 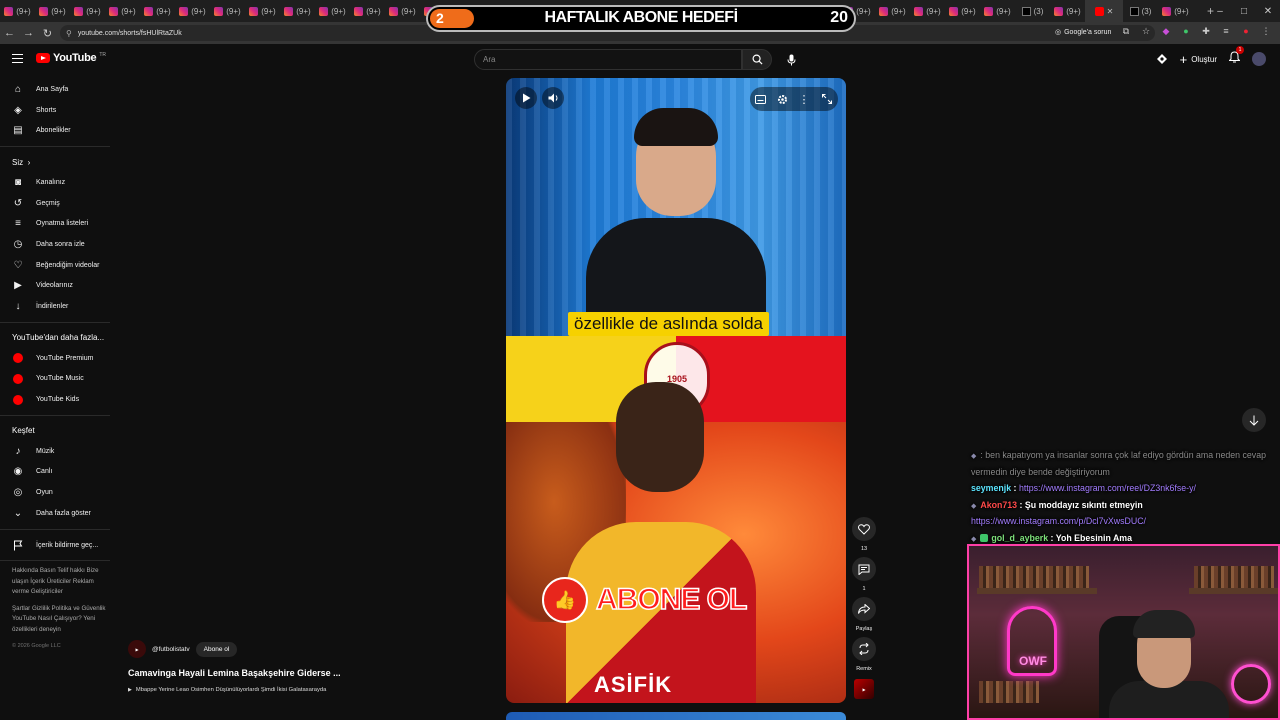 I want to click on minimize-icon: –, so click(x=1220, y=11).